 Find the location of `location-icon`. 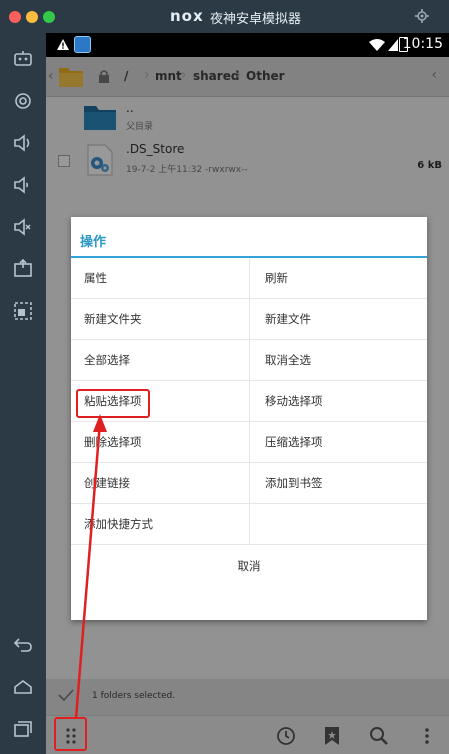

location-icon is located at coordinates (23, 101).